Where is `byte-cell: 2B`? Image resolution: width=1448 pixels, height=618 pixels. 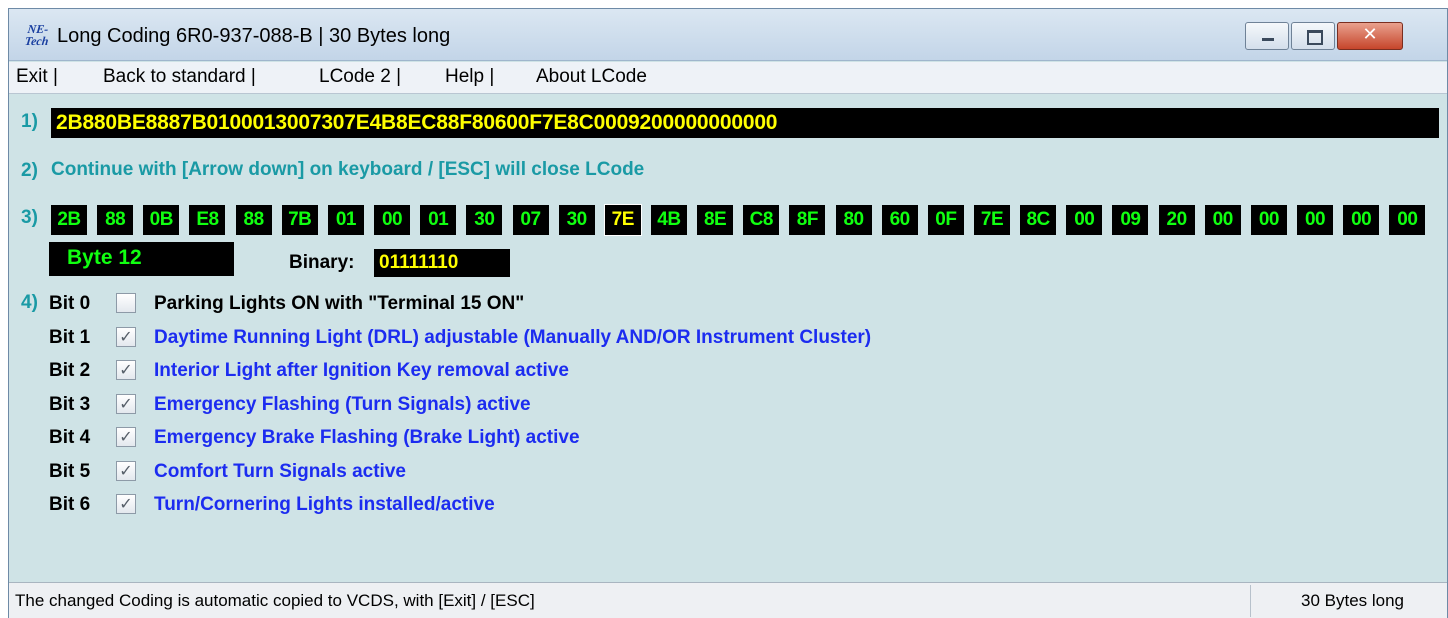 byte-cell: 2B is located at coordinates (69, 220).